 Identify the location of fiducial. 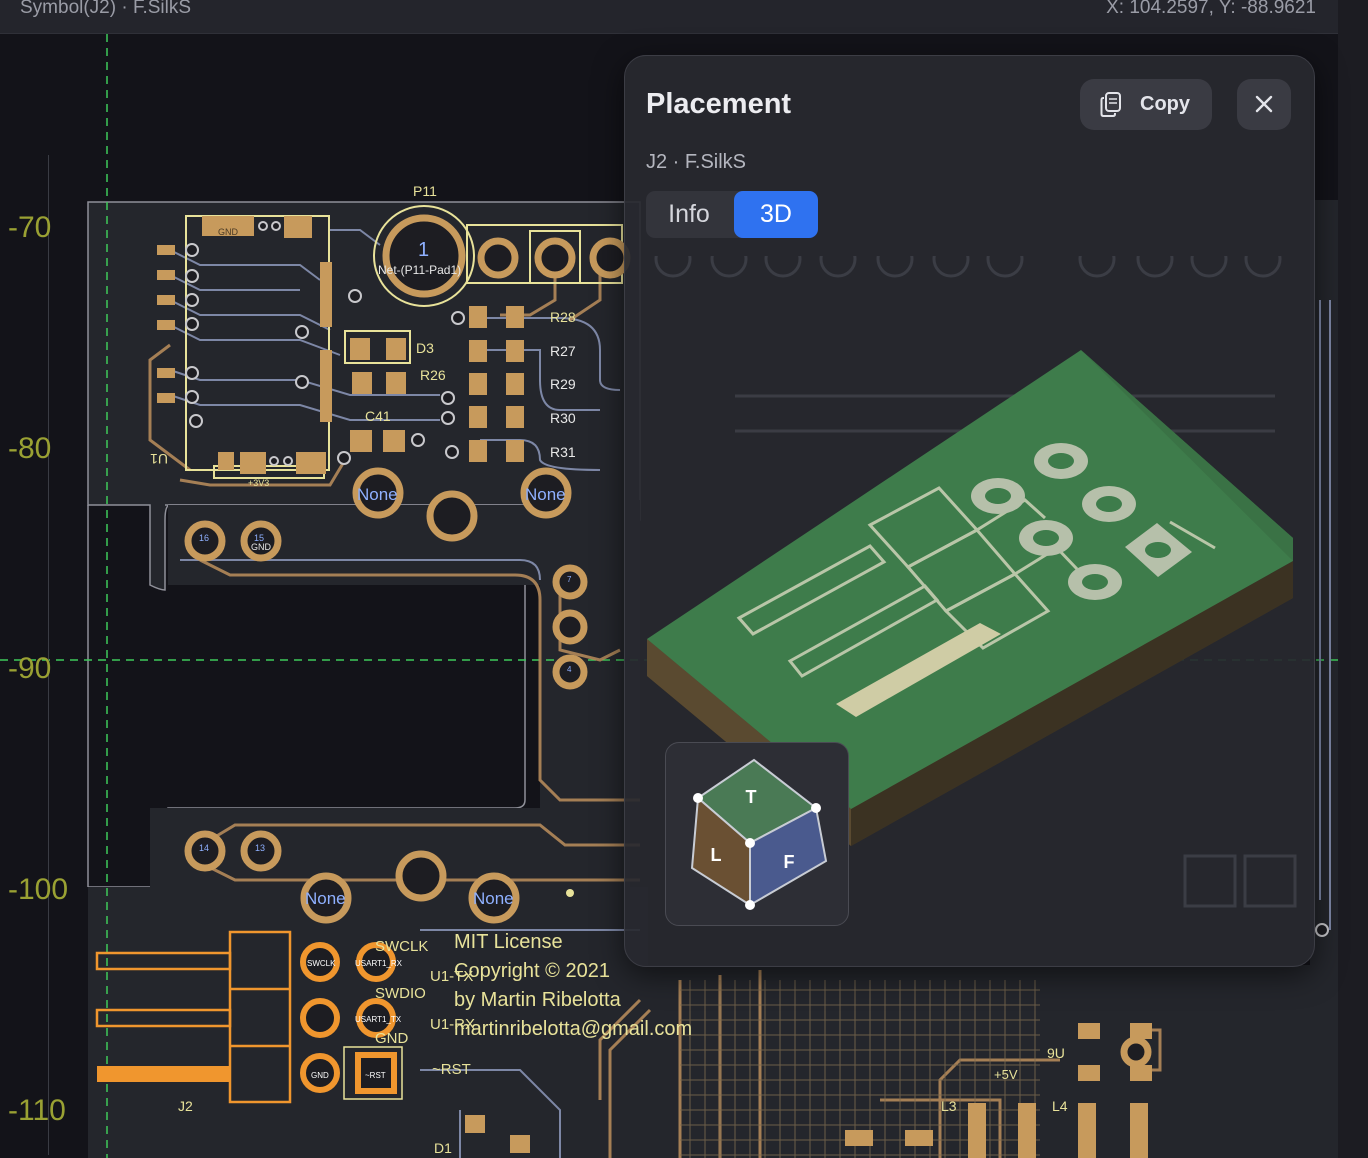
(570, 893).